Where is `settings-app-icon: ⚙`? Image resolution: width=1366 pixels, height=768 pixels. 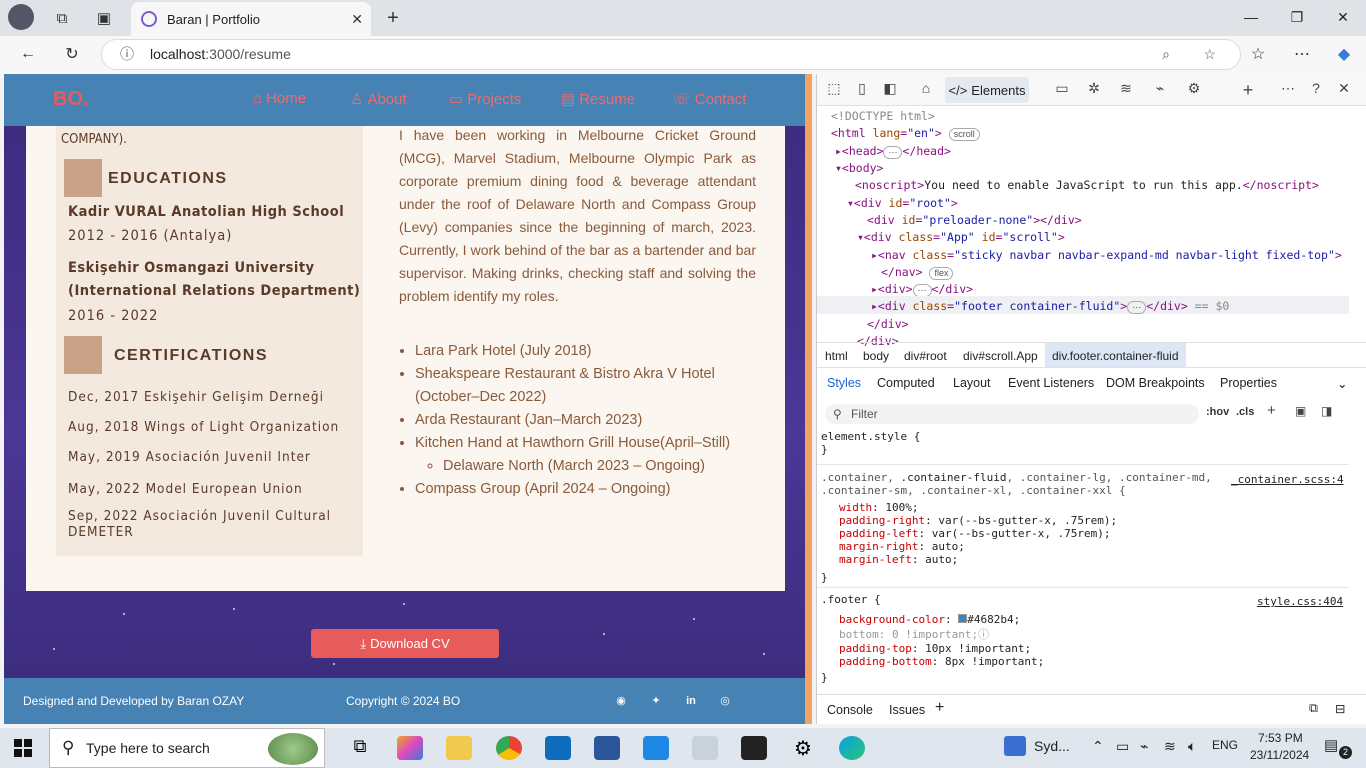 settings-app-icon: ⚙ is located at coordinates (803, 748).